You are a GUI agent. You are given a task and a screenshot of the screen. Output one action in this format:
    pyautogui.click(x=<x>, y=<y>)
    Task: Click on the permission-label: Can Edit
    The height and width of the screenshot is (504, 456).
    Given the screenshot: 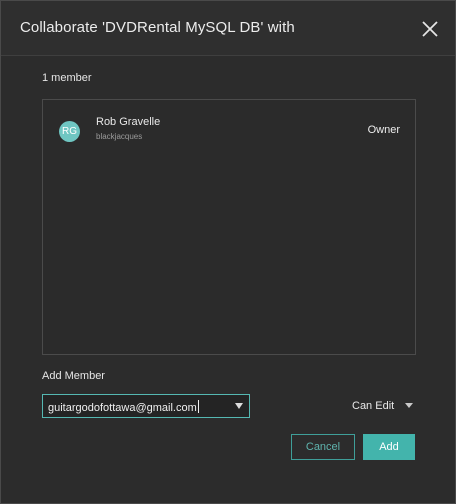 What is the action you would take?
    pyautogui.click(x=373, y=406)
    